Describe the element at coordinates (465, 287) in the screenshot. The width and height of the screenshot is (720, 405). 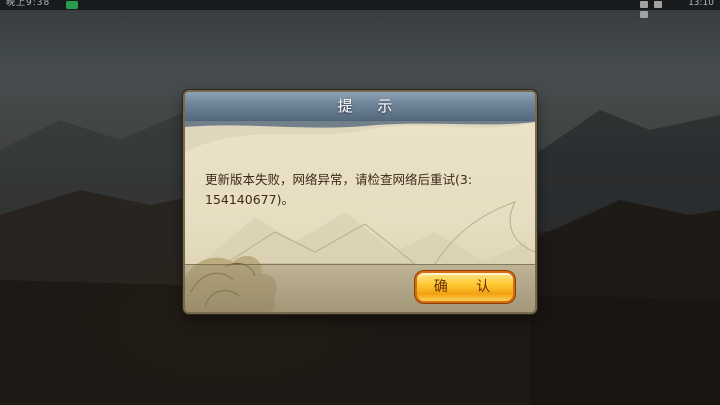
I see `confirm-button: 确 认` at that location.